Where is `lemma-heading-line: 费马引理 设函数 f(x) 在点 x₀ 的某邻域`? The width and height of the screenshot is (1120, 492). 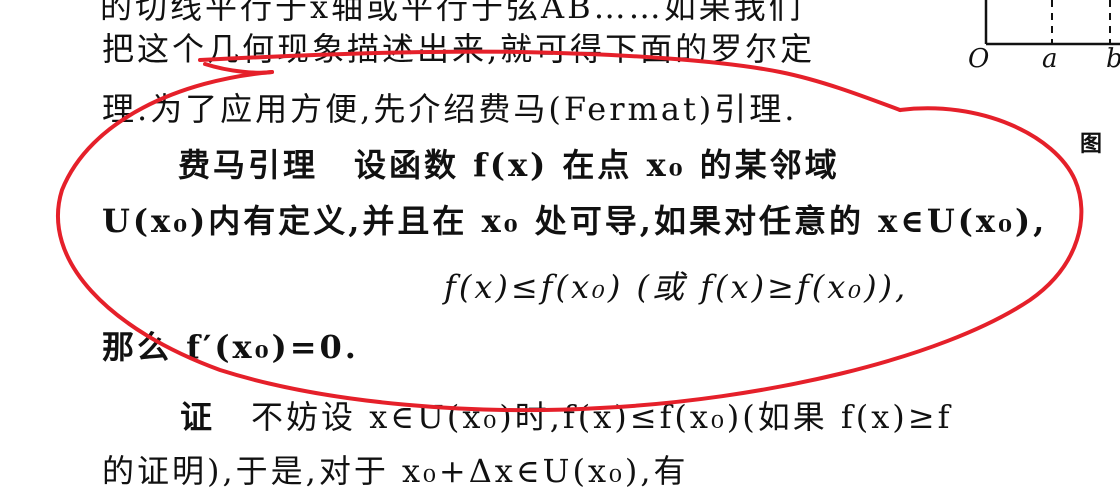 lemma-heading-line: 费马引理 设函数 f(x) 在点 x₀ 的某邻域 is located at coordinates (509, 163).